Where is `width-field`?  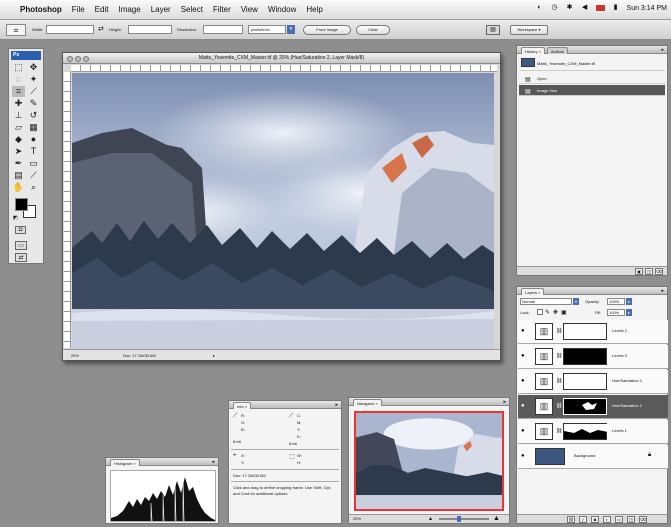
width-field is located at coordinates (70, 29).